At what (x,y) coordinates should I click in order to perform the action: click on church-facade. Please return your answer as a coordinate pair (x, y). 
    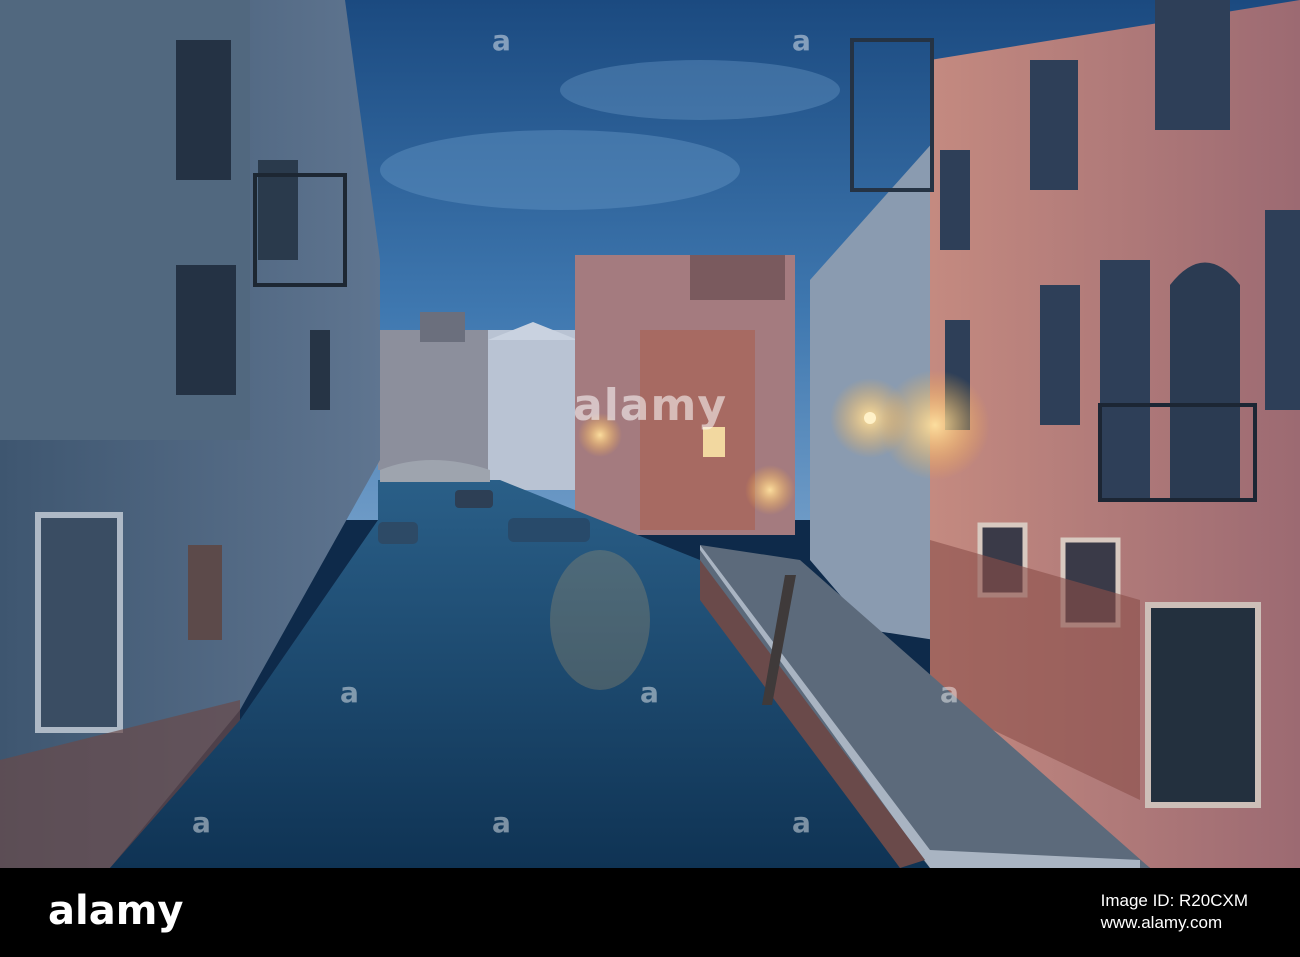
    Looking at the image, I should click on (533, 410).